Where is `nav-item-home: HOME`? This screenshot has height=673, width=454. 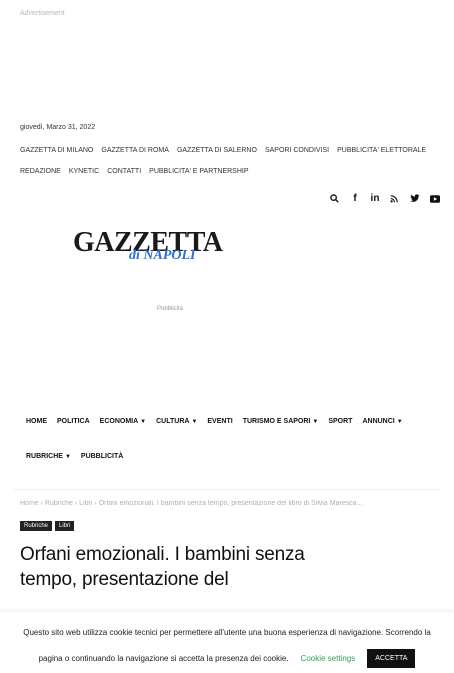 nav-item-home: HOME is located at coordinates (36, 421).